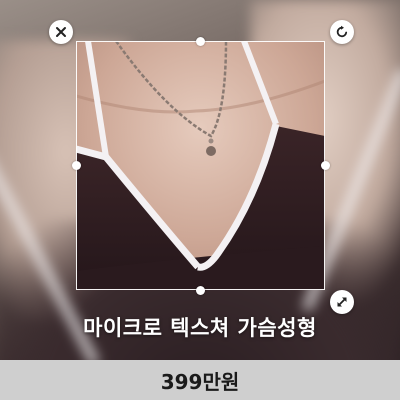 The height and width of the screenshot is (400, 400). Describe the element at coordinates (76, 165) in the screenshot. I see `resize-handle-left` at that location.